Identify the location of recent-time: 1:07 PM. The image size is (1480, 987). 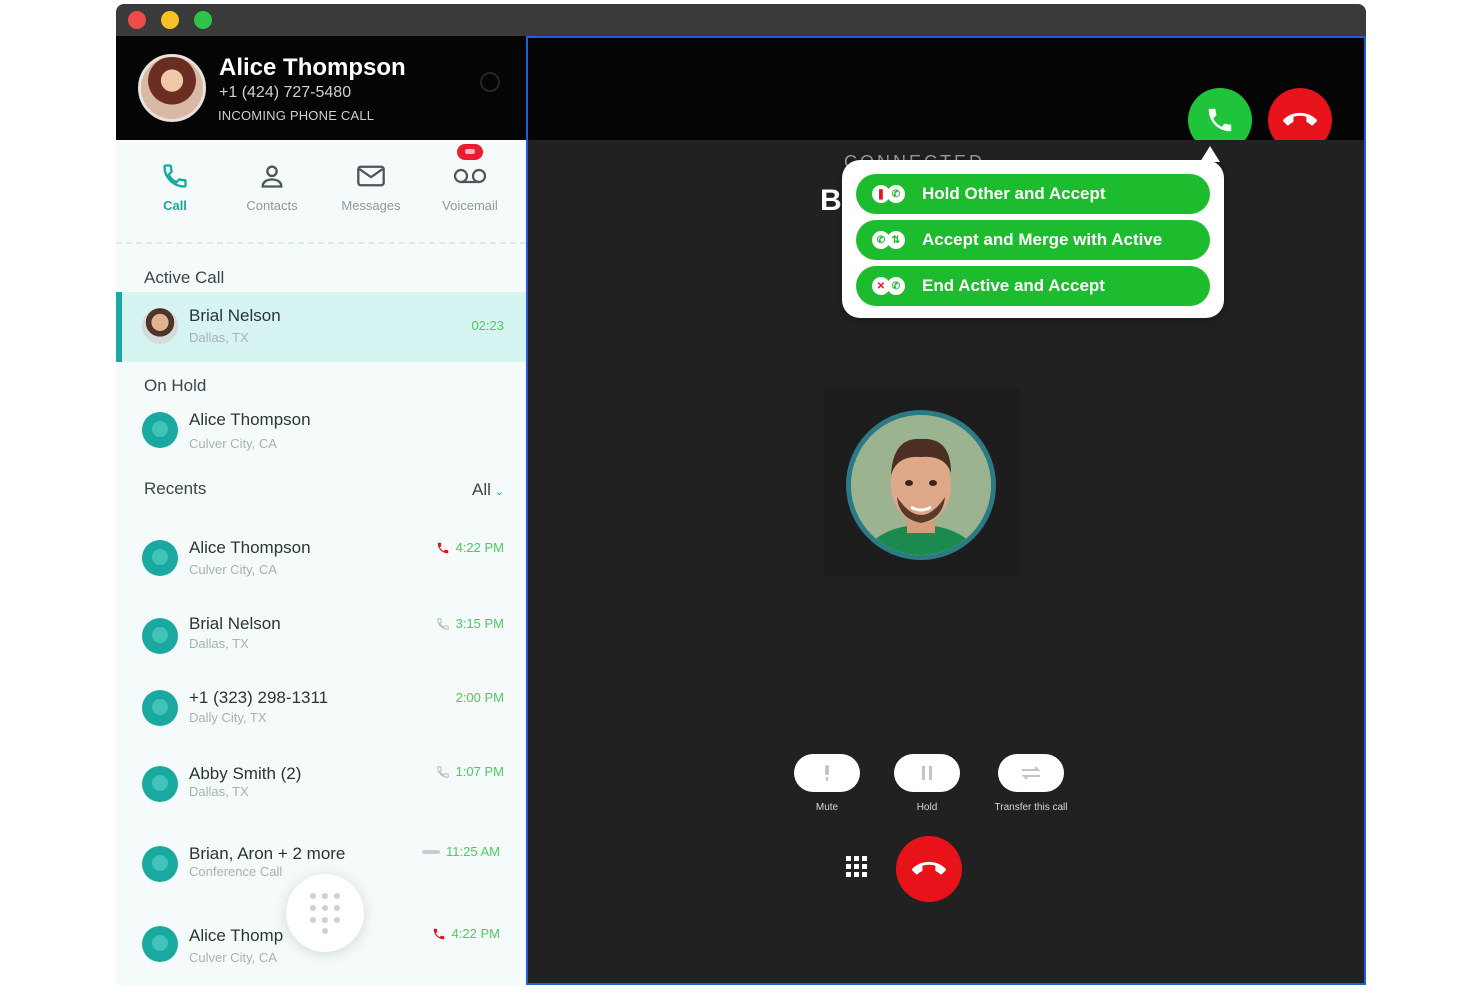
(479, 771).